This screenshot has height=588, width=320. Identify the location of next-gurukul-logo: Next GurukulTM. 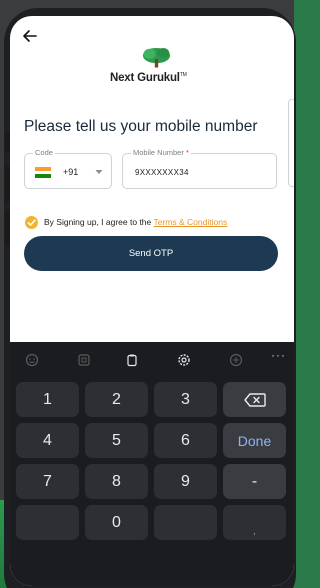
(165, 67).